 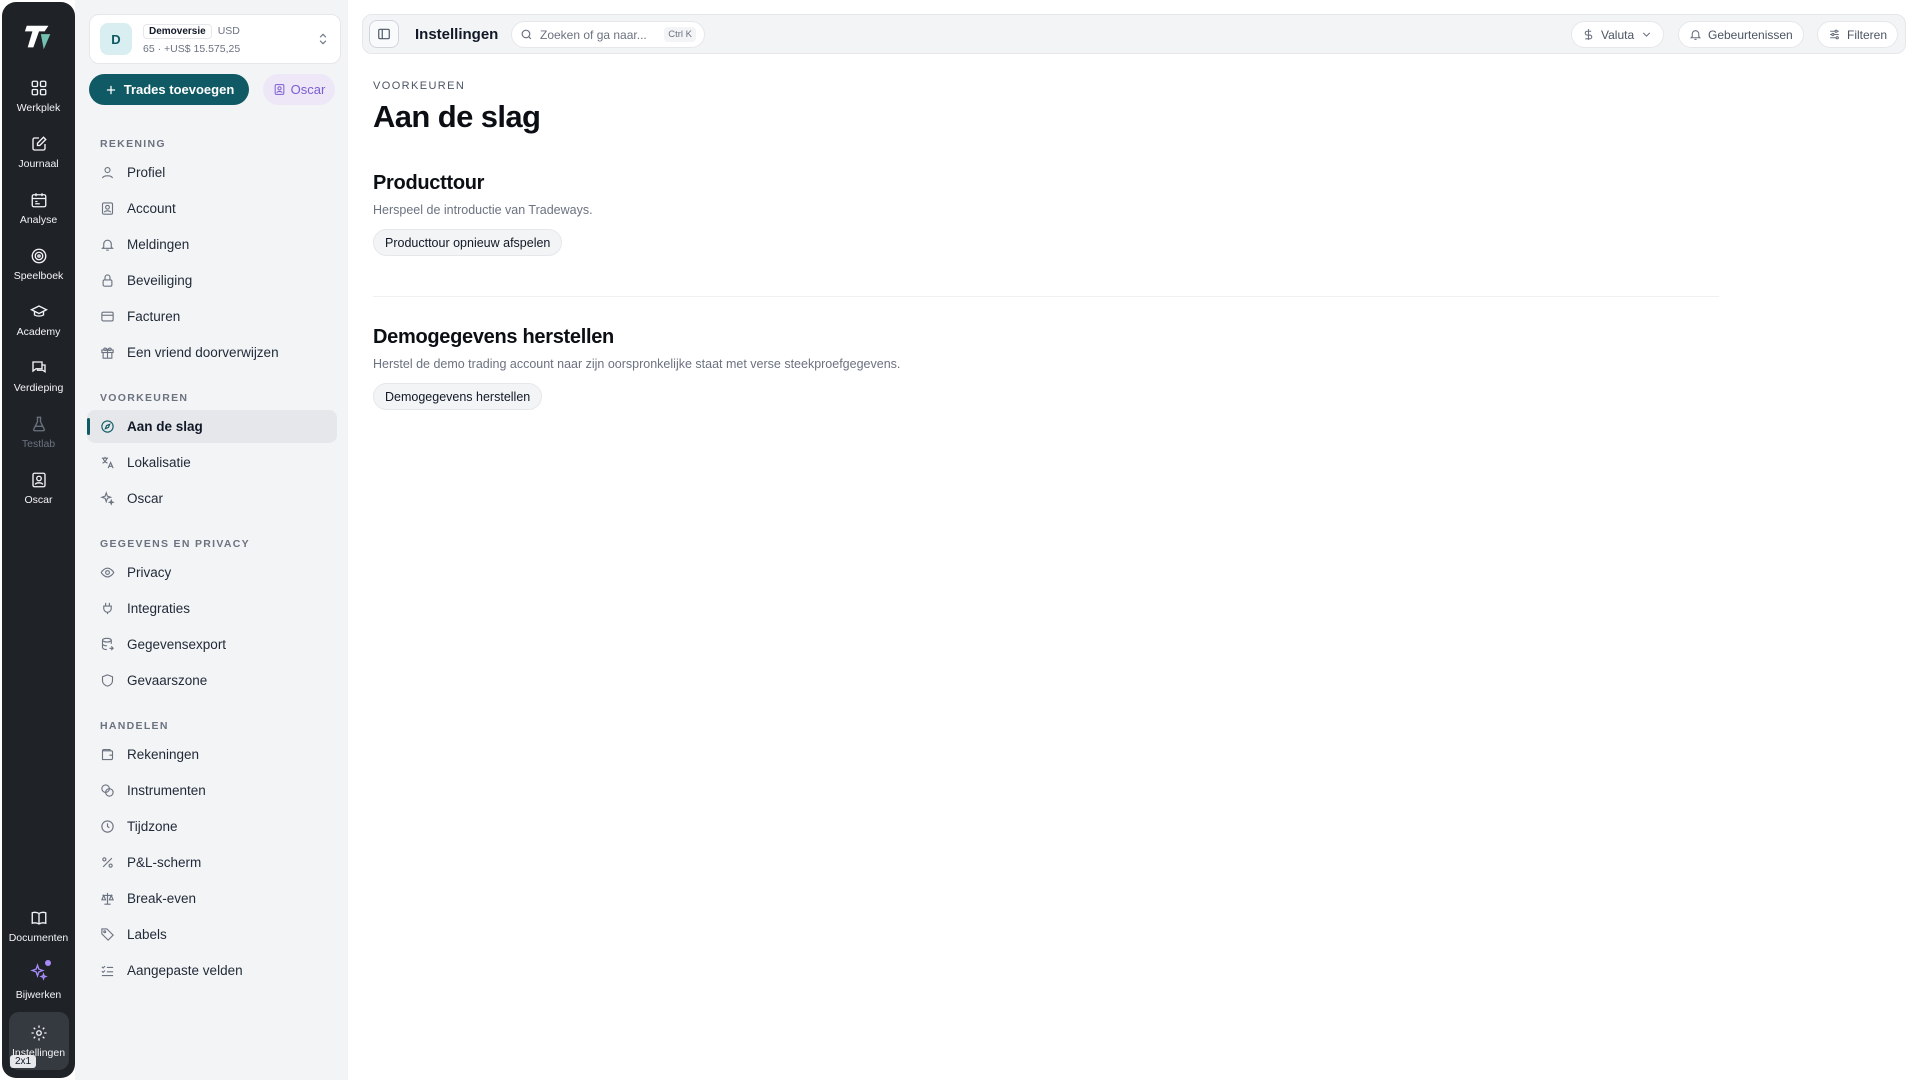 I want to click on rail-item-testlab: Testlab, so click(x=39, y=432).